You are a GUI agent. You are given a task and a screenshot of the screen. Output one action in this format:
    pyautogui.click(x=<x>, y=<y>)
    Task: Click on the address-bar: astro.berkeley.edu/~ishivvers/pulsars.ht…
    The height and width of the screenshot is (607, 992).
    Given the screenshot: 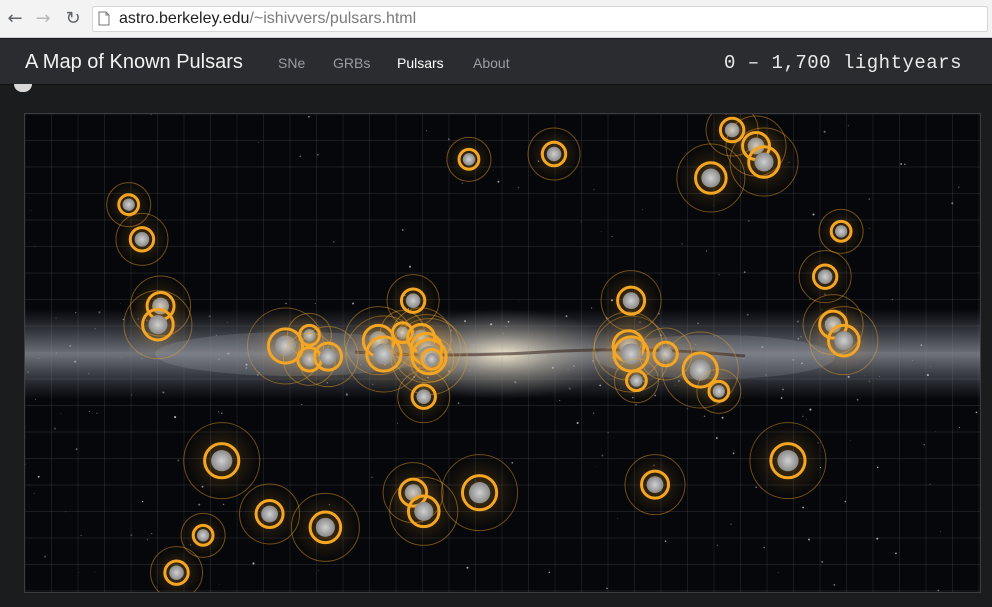 What is the action you would take?
    pyautogui.click(x=540, y=19)
    